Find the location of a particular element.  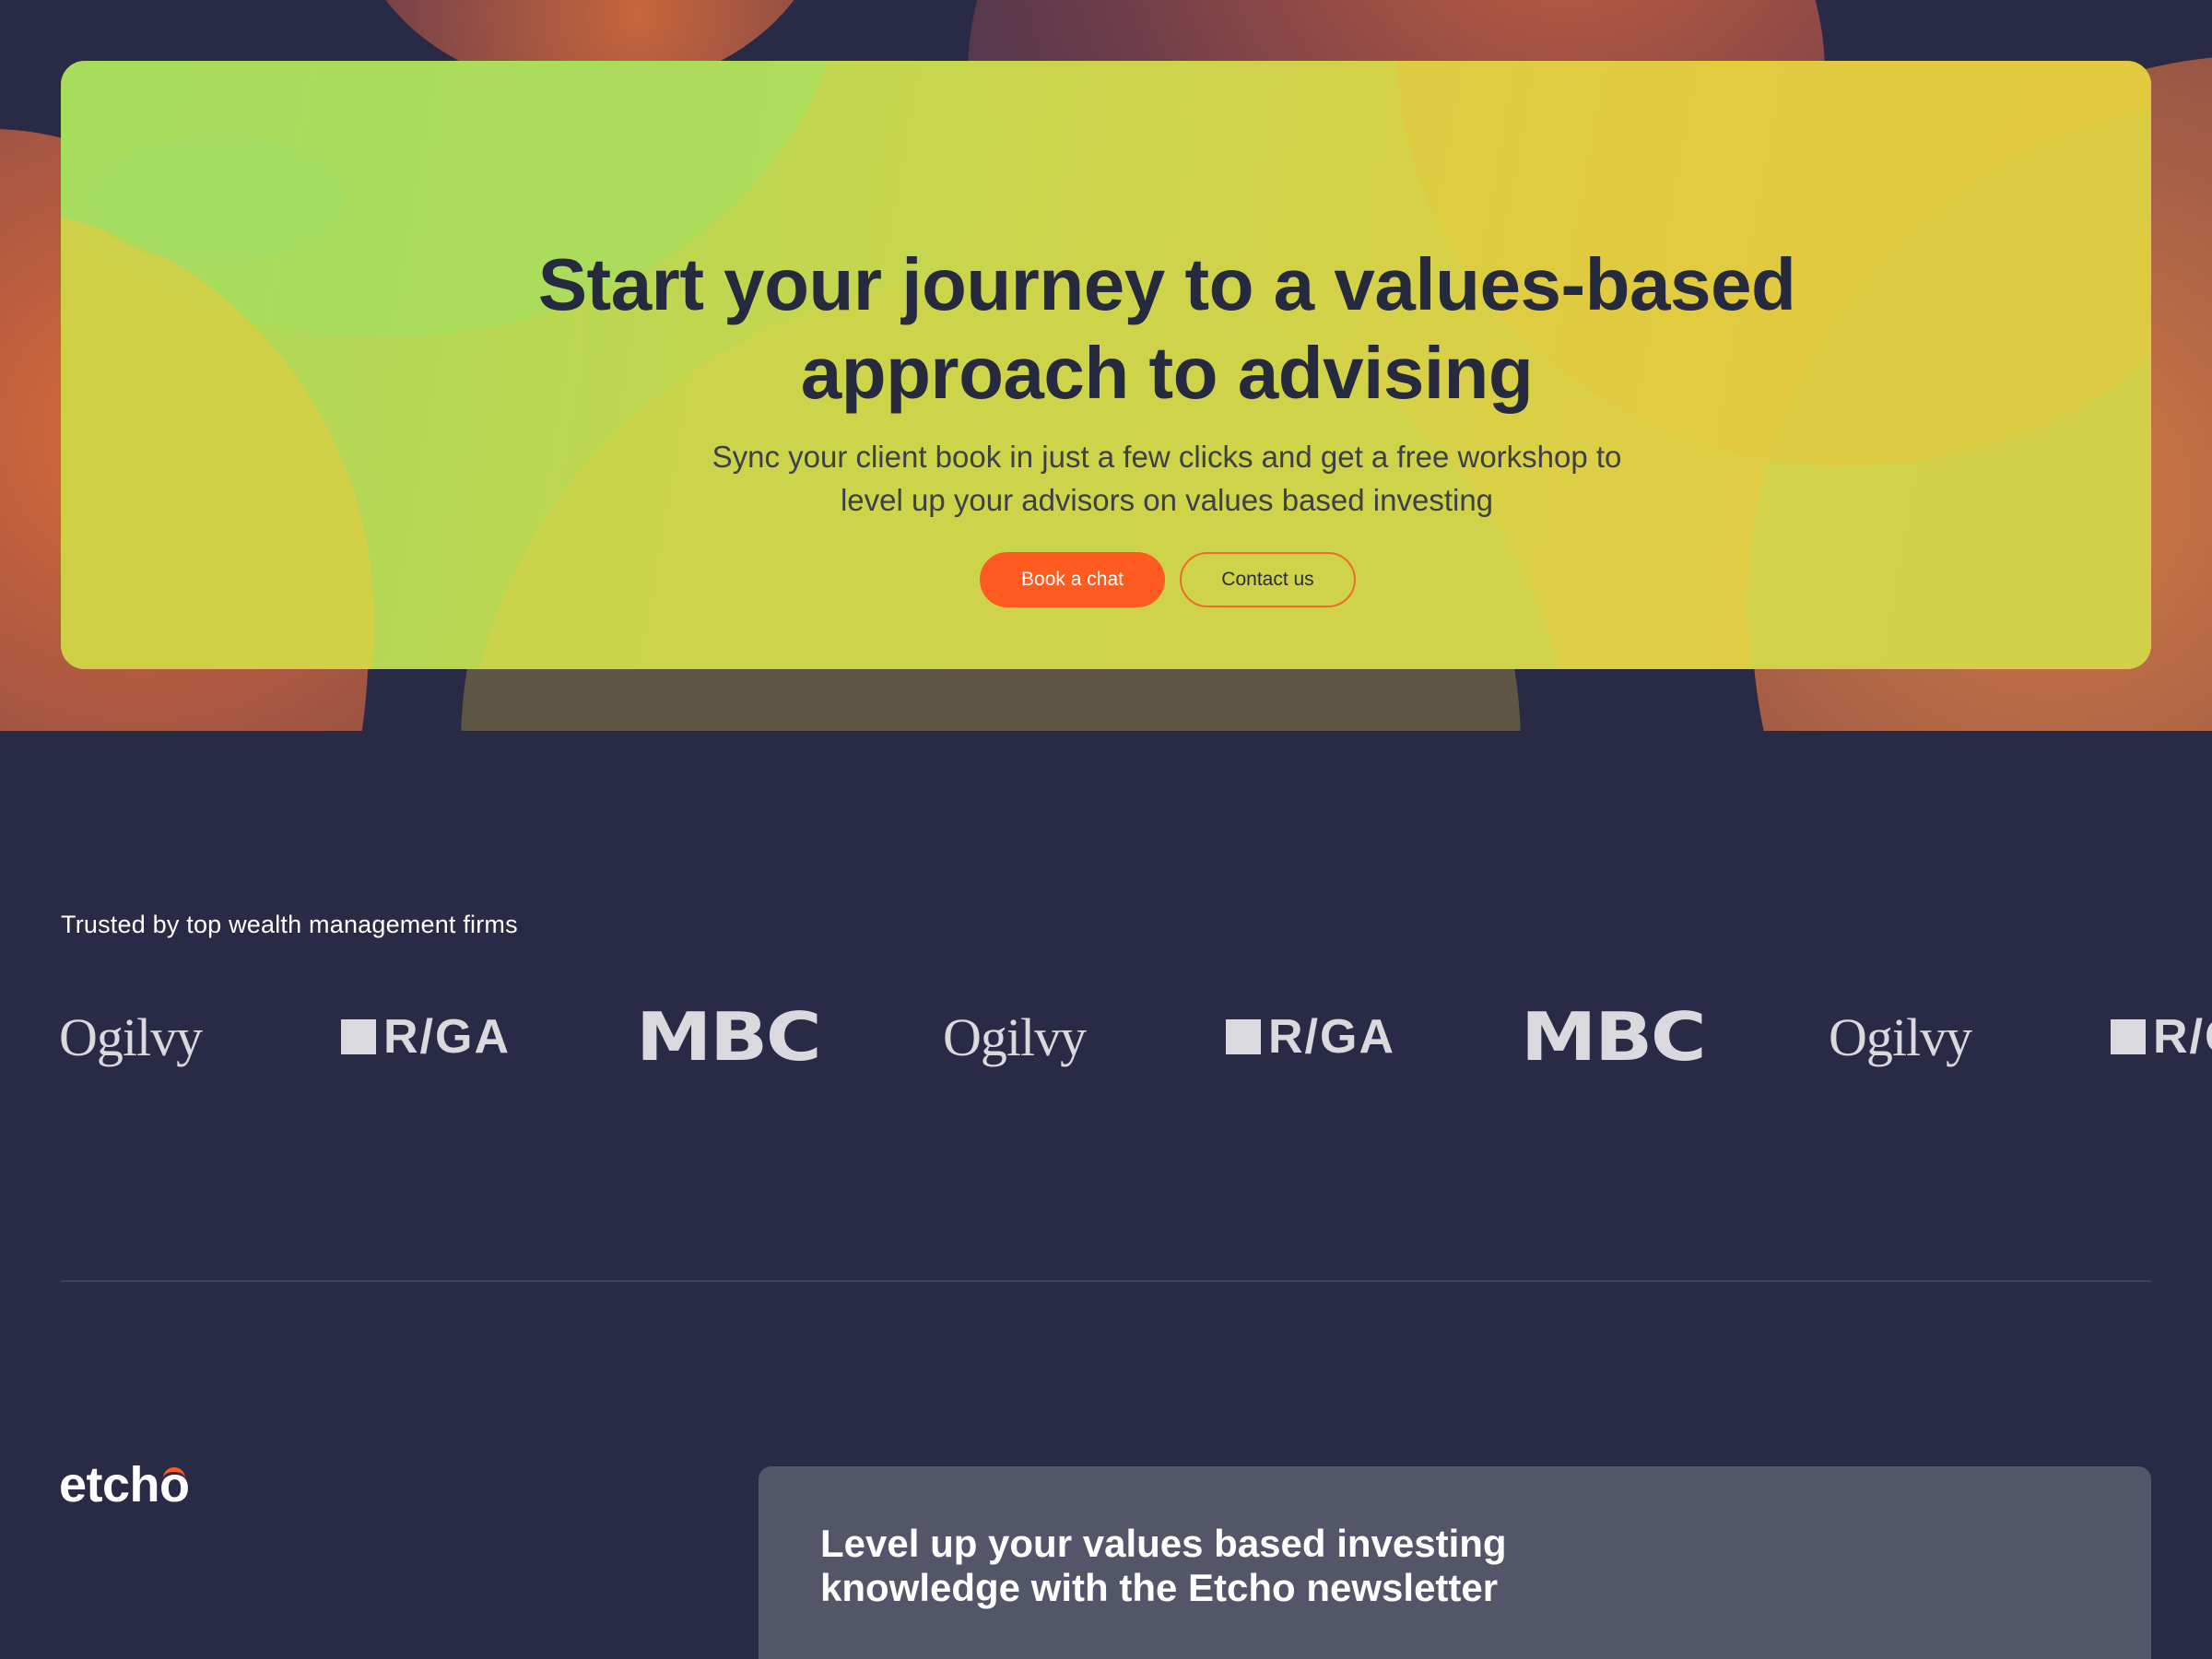

section-divider is located at coordinates (1106, 1281).